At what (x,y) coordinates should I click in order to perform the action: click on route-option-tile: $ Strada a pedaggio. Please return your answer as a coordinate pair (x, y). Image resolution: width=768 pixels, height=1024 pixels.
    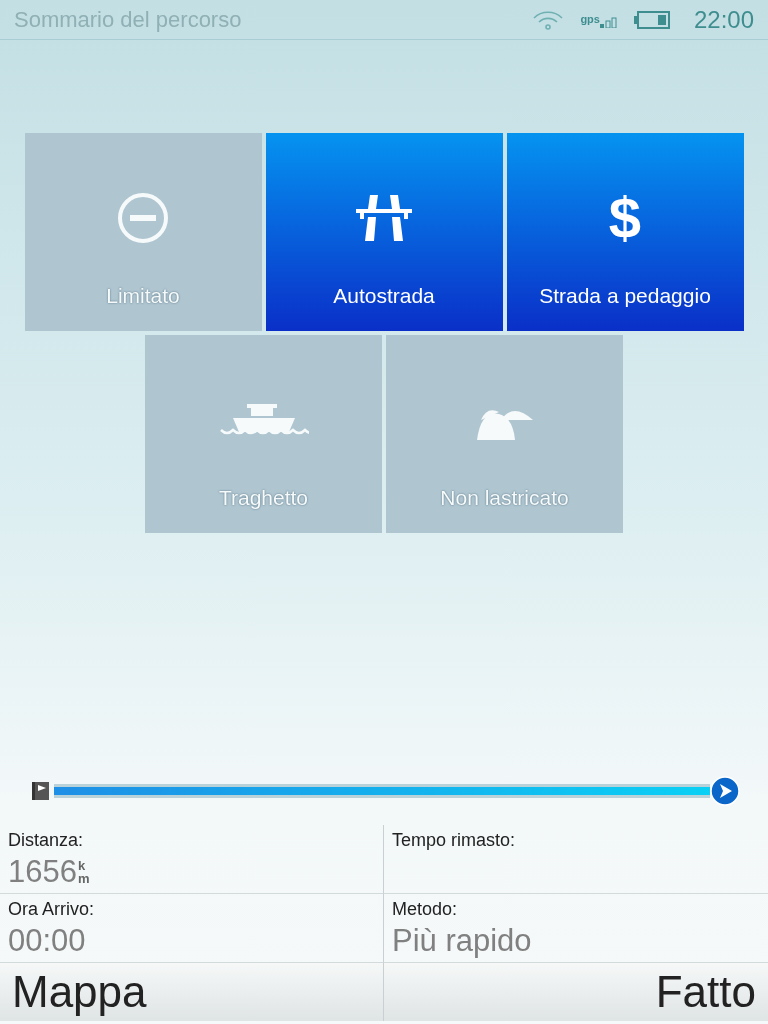
    Looking at the image, I should click on (625, 232).